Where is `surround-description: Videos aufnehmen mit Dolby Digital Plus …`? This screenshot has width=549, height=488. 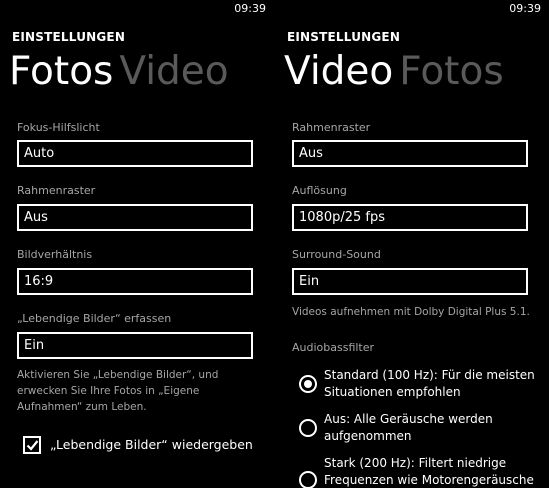 surround-description: Videos aufnehmen mit Dolby Digital Plus … is located at coordinates (411, 312).